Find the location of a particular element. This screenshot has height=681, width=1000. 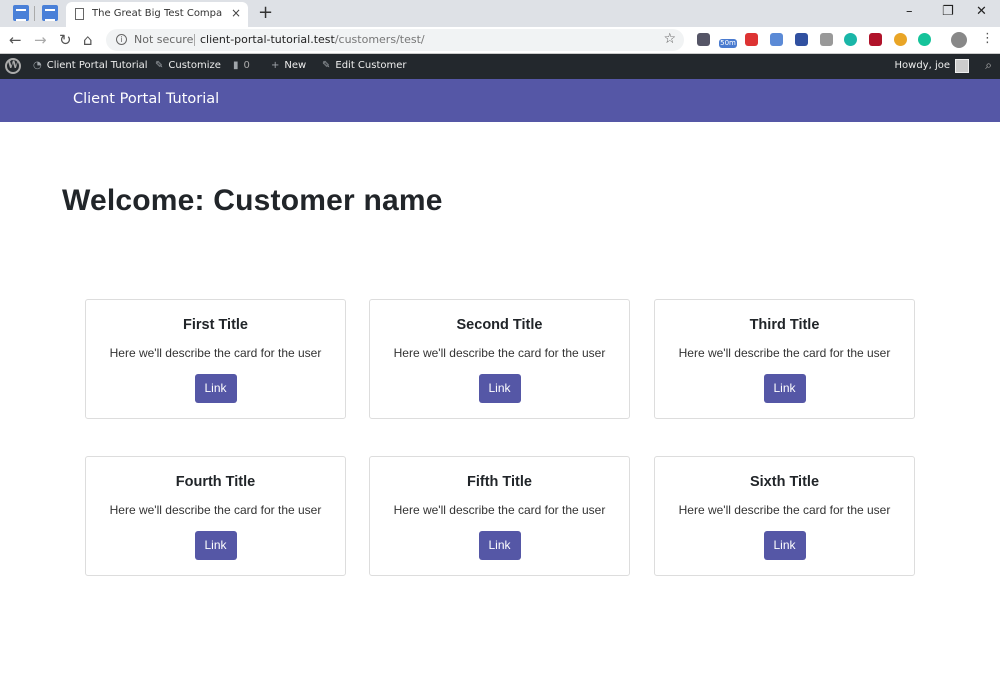

page-icon is located at coordinates (79, 14).